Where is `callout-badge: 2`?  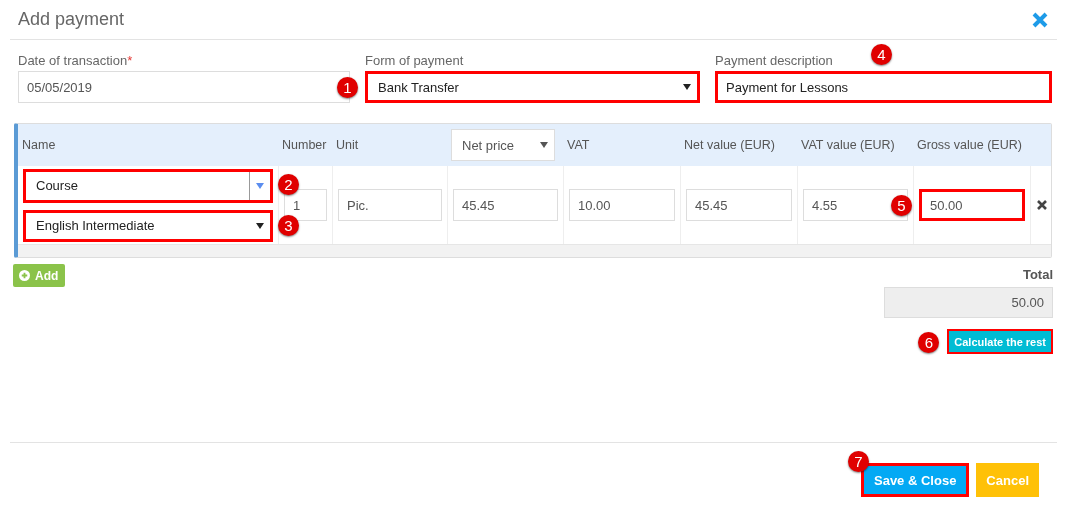
callout-badge: 2 is located at coordinates (288, 184).